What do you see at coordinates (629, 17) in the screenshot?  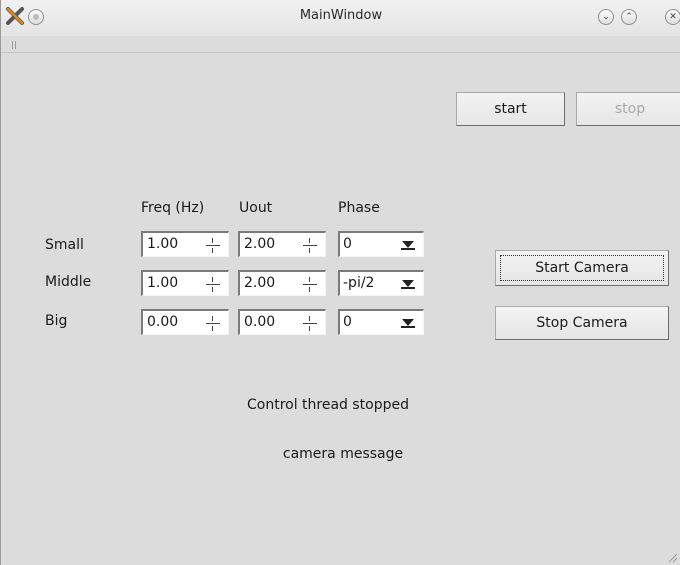 I see `maximize-icon: ⌃` at bounding box center [629, 17].